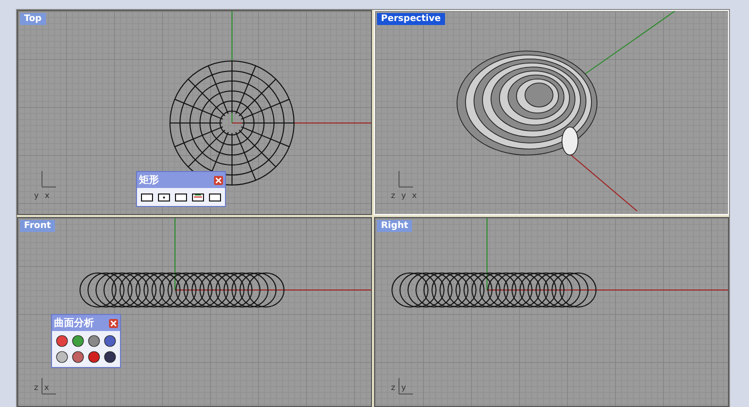  What do you see at coordinates (411, 19) in the screenshot?
I see `viewport-title: Perspective` at bounding box center [411, 19].